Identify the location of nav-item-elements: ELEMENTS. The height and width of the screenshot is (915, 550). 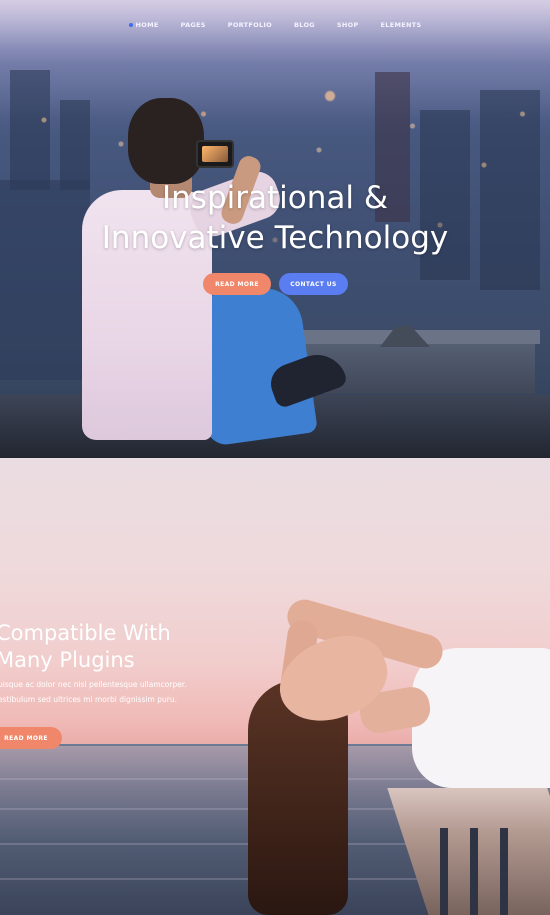
(401, 25).